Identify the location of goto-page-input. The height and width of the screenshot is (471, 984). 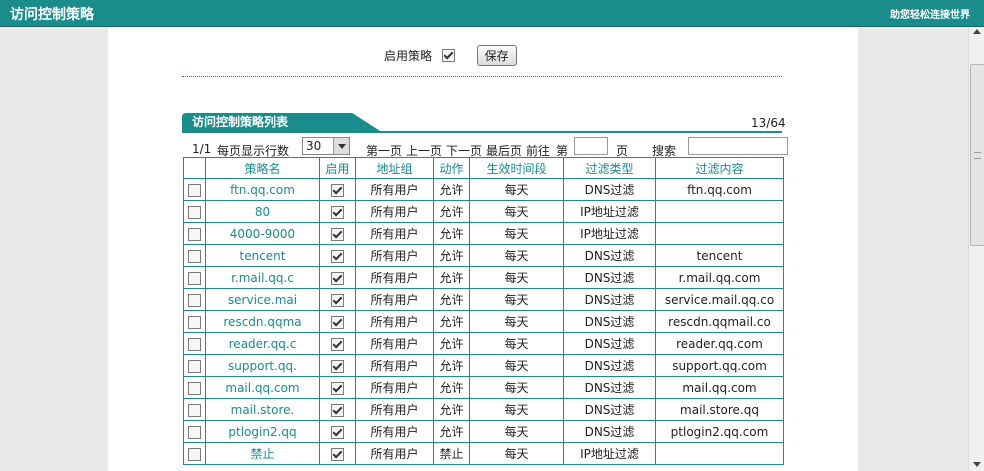
(591, 146).